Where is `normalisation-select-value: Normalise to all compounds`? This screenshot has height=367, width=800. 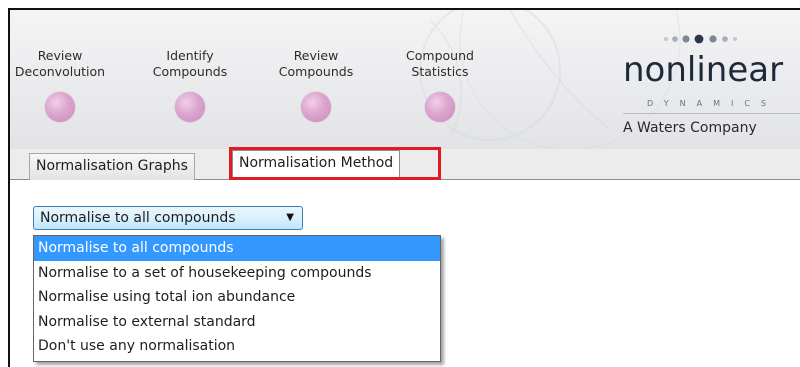 normalisation-select-value: Normalise to all compounds is located at coordinates (138, 218).